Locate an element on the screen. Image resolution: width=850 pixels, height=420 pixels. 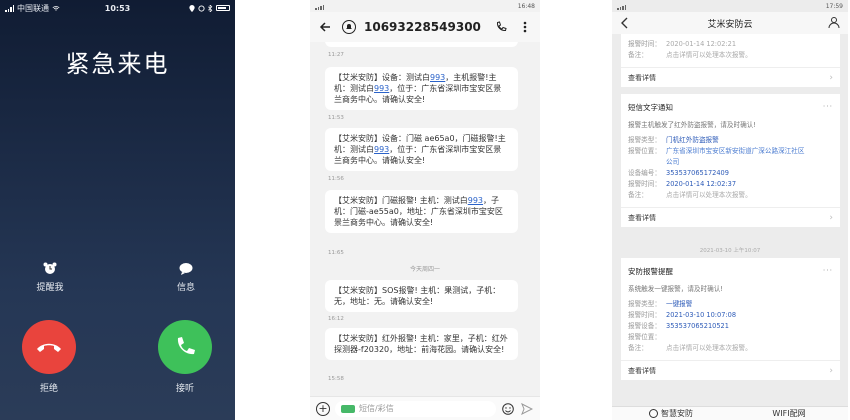
chevron-left-icon is located at coordinates (624, 23).